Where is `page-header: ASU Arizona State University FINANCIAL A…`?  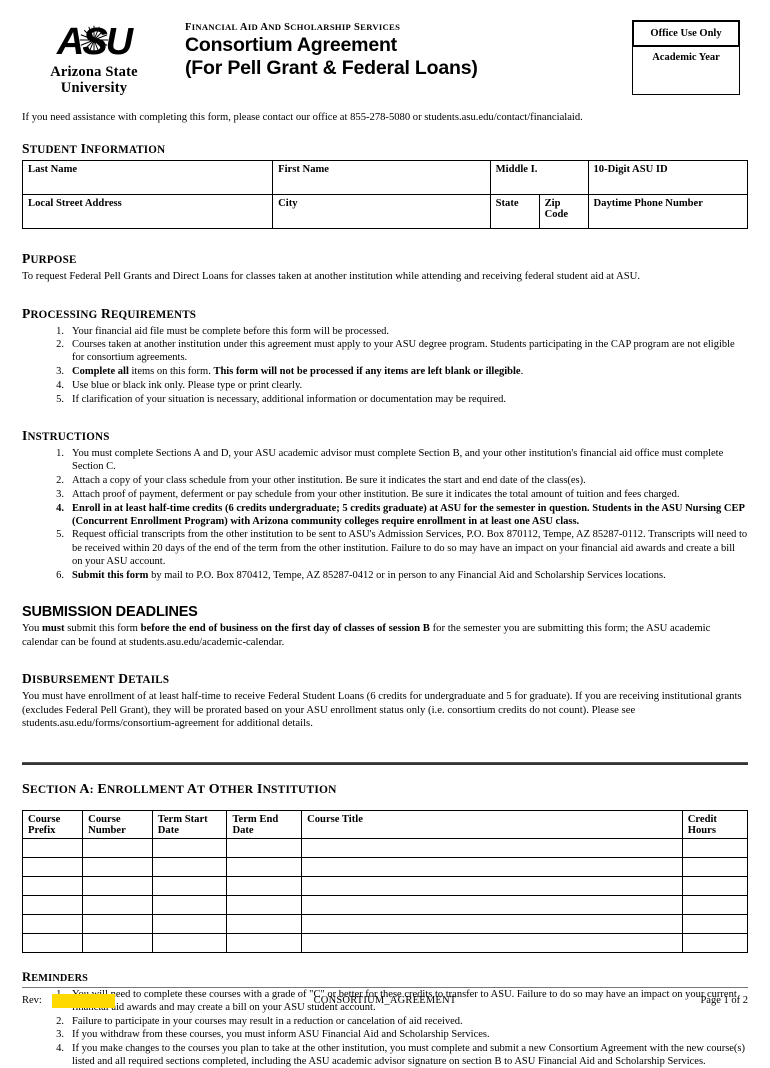
page-header: ASU Arizona State University FINANCIAL A… is located at coordinates (385, 64).